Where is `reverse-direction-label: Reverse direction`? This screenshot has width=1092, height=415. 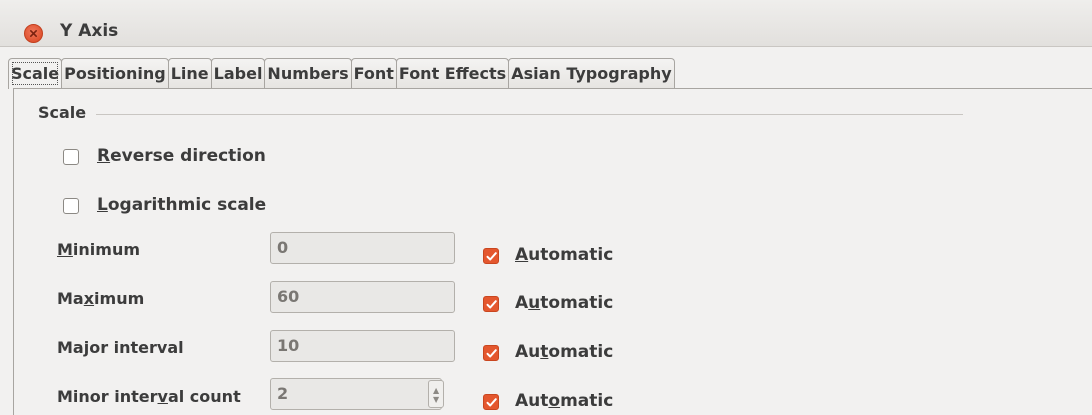 reverse-direction-label: Reverse direction is located at coordinates (181, 156).